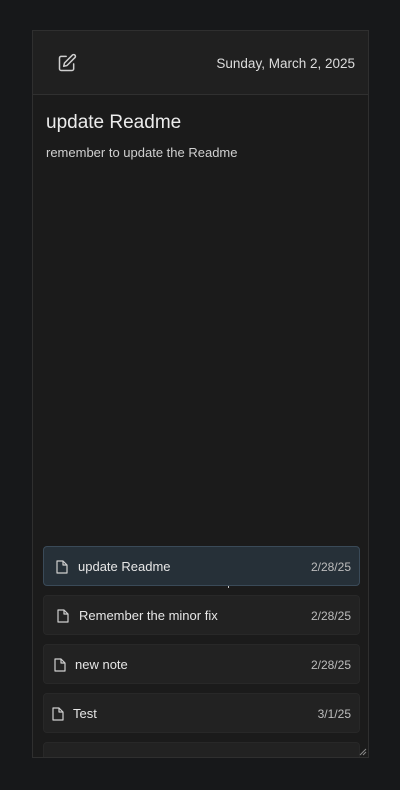 The height and width of the screenshot is (790, 400). I want to click on resize-handle, so click(362, 751).